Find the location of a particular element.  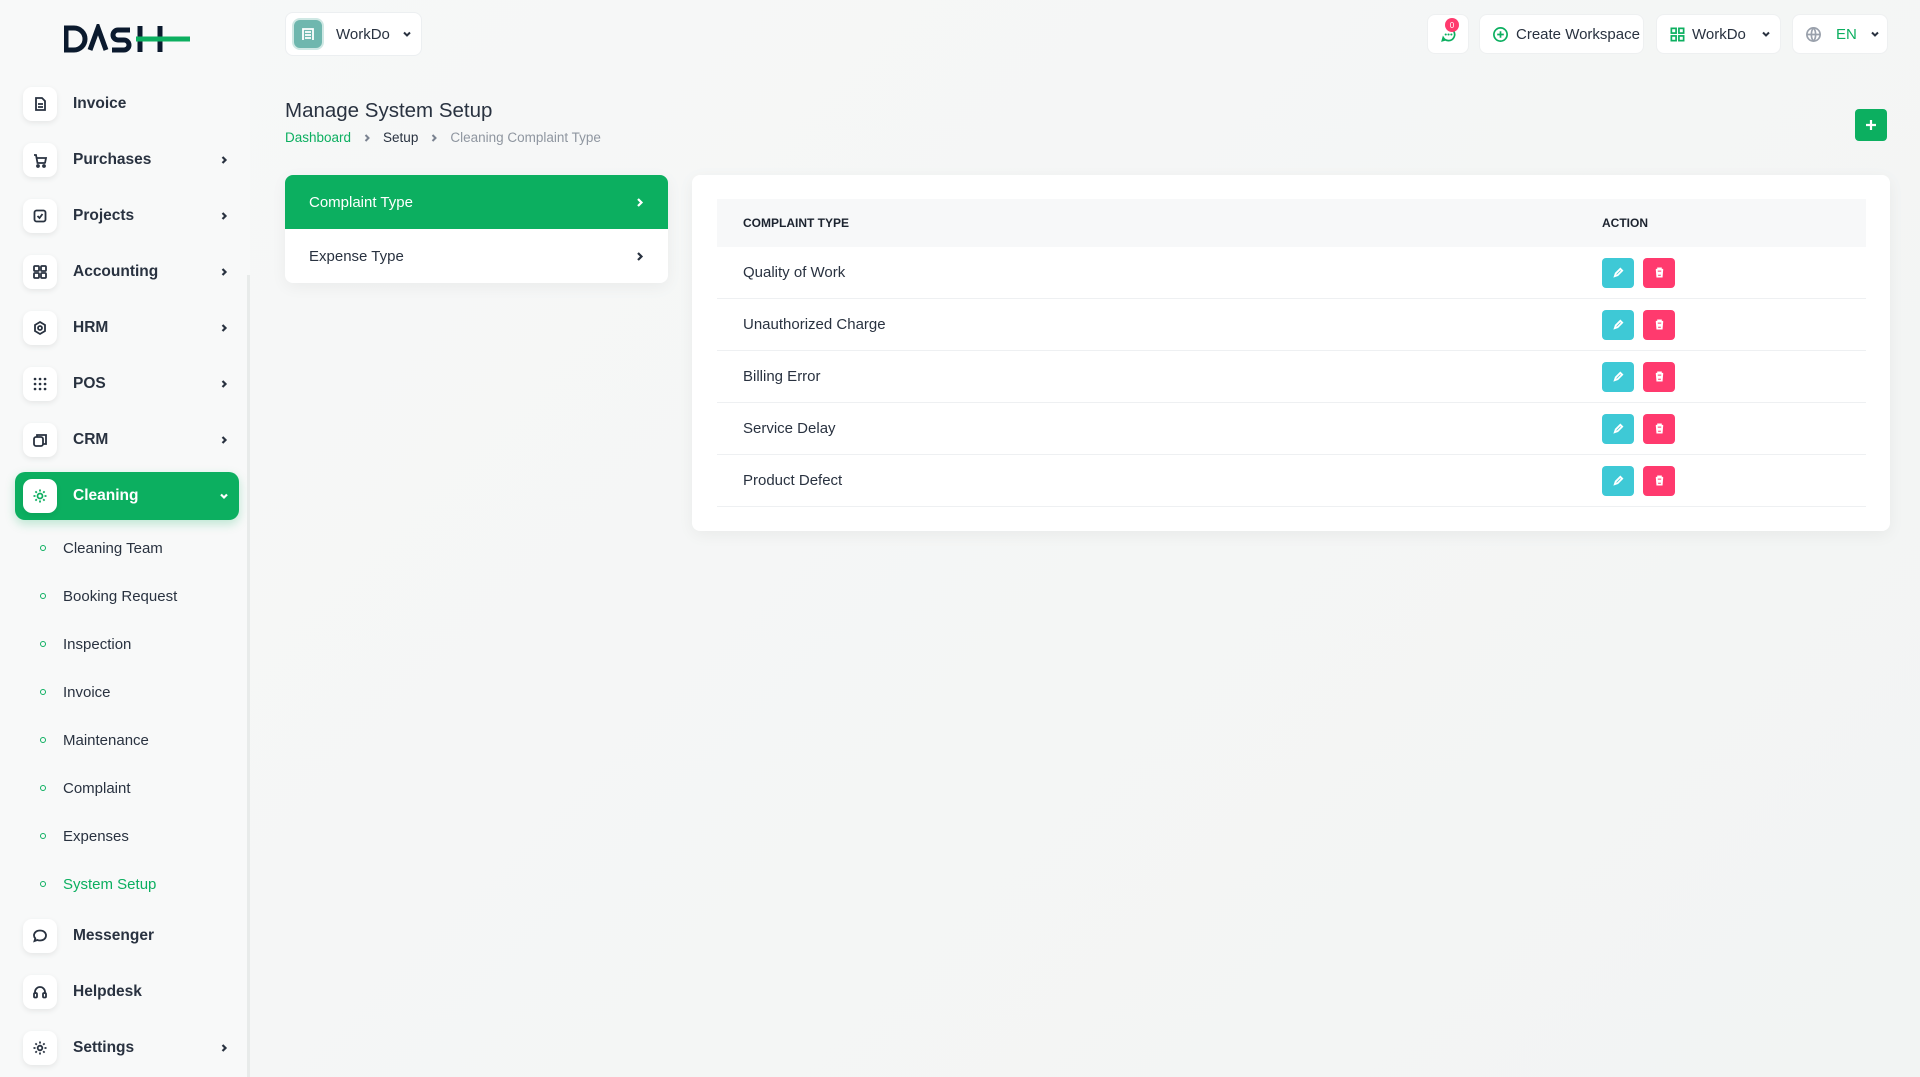

apps-icon is located at coordinates (1677, 34).